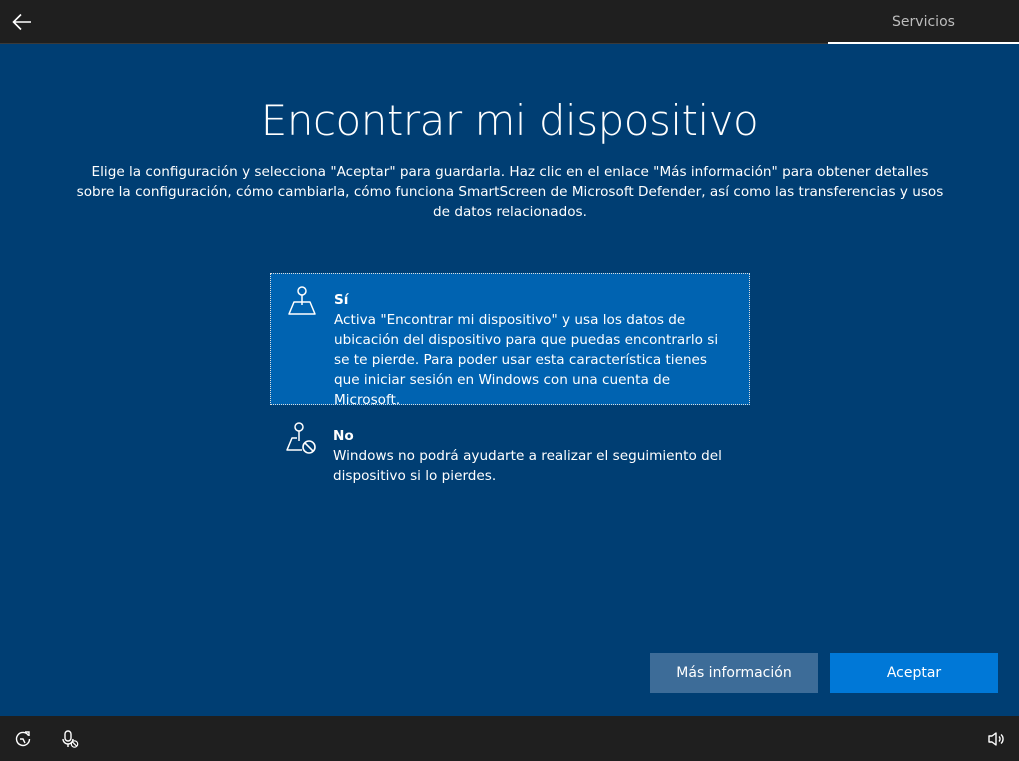  What do you see at coordinates (914, 673) in the screenshot?
I see `accept-button: Aceptar` at bounding box center [914, 673].